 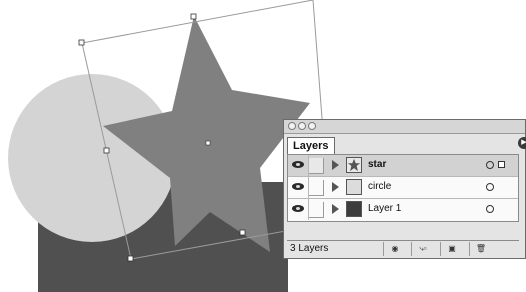 I want to click on handle-left-center, so click(x=106, y=150).